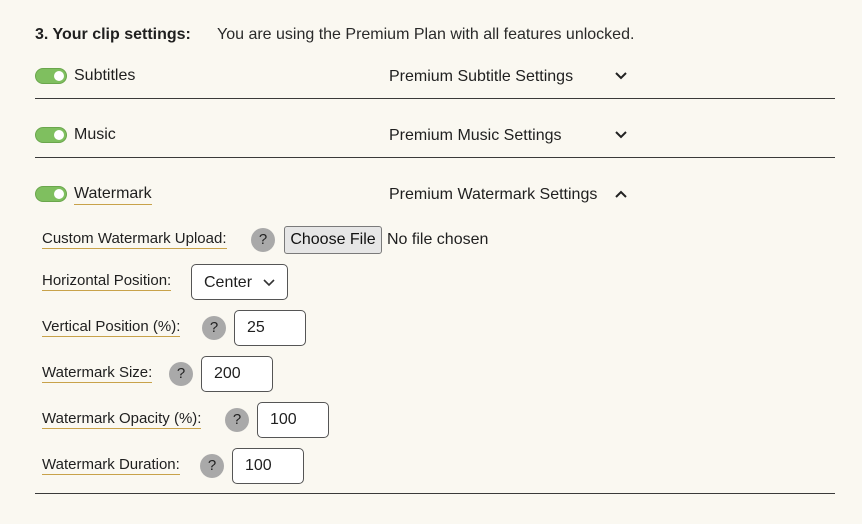  What do you see at coordinates (621, 194) in the screenshot?
I see `chevron-up-icon` at bounding box center [621, 194].